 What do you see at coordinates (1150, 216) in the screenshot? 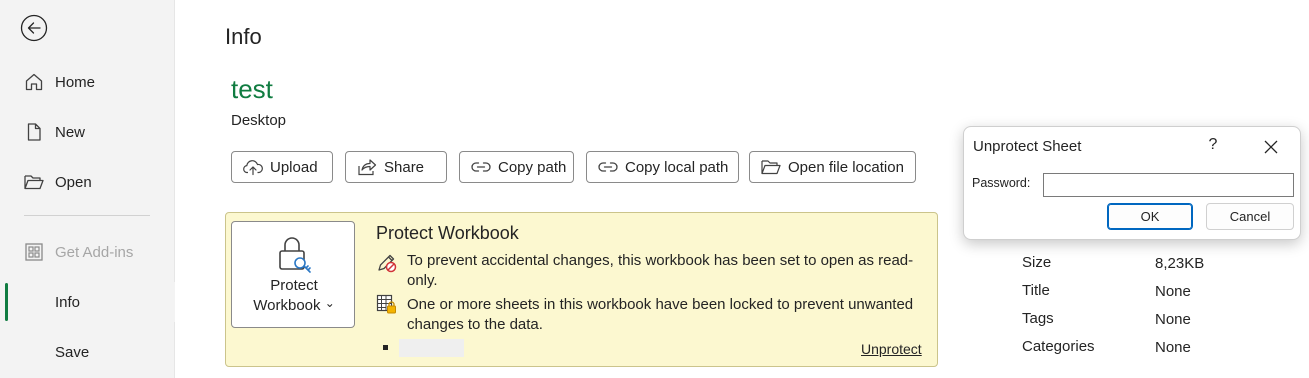
I see `ok-button: OK` at bounding box center [1150, 216].